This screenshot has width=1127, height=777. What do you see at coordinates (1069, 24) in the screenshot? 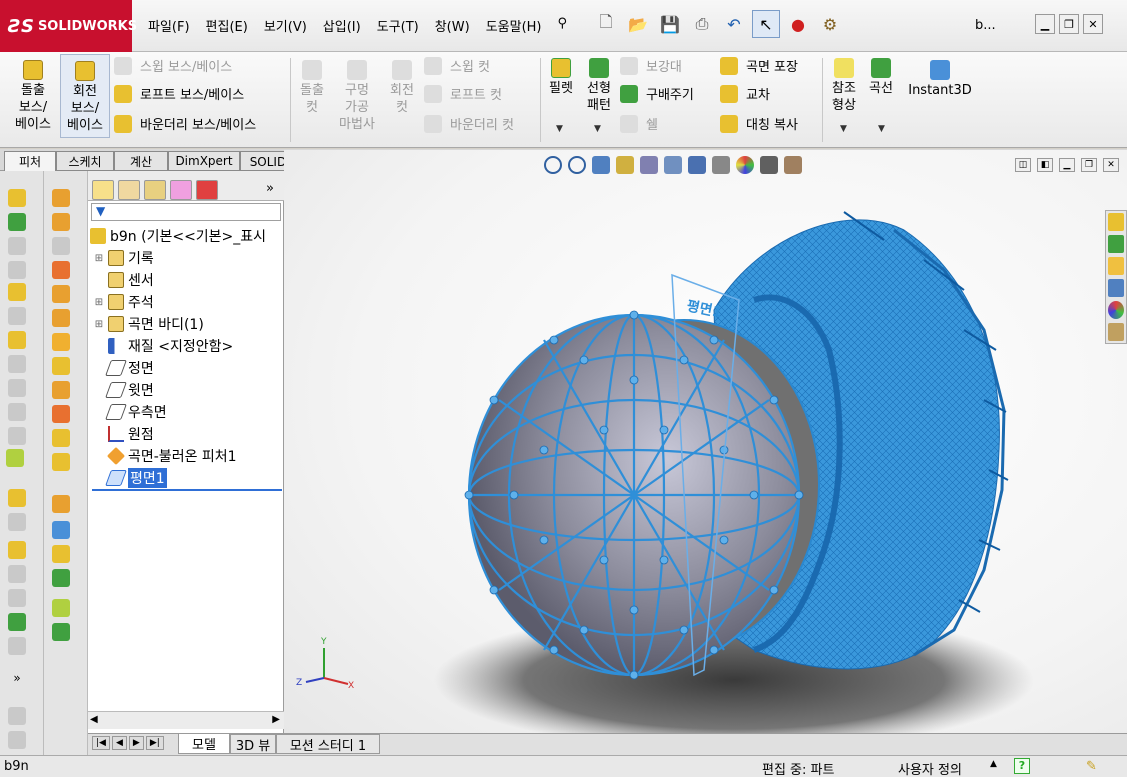
I see `restore-icon: ❐` at bounding box center [1069, 24].